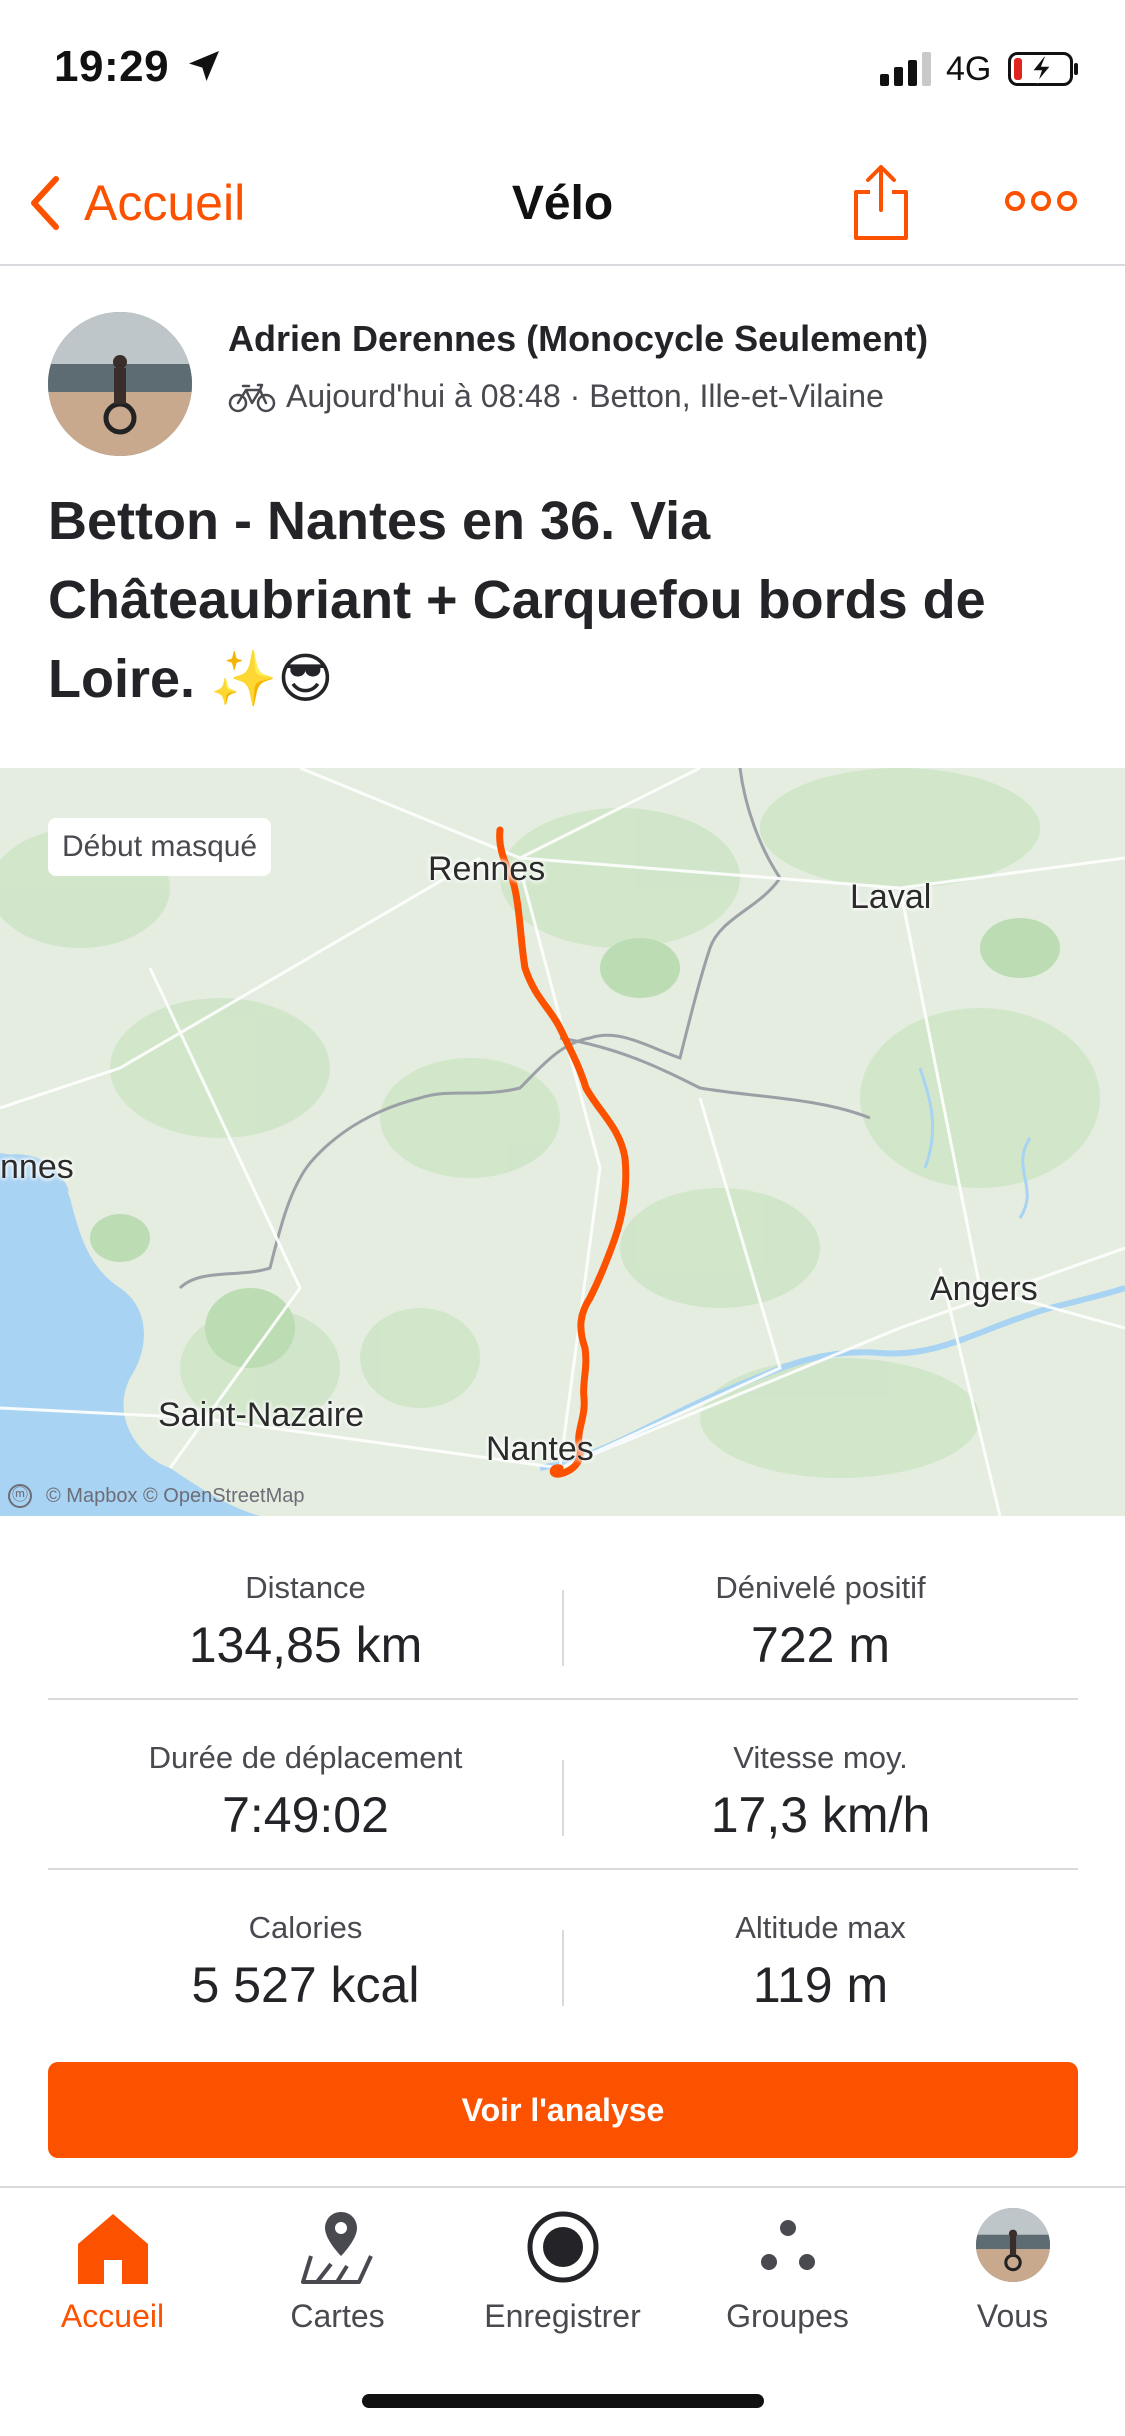 The image size is (1125, 2436). I want to click on stat-value: 7:49:02, so click(305, 1815).